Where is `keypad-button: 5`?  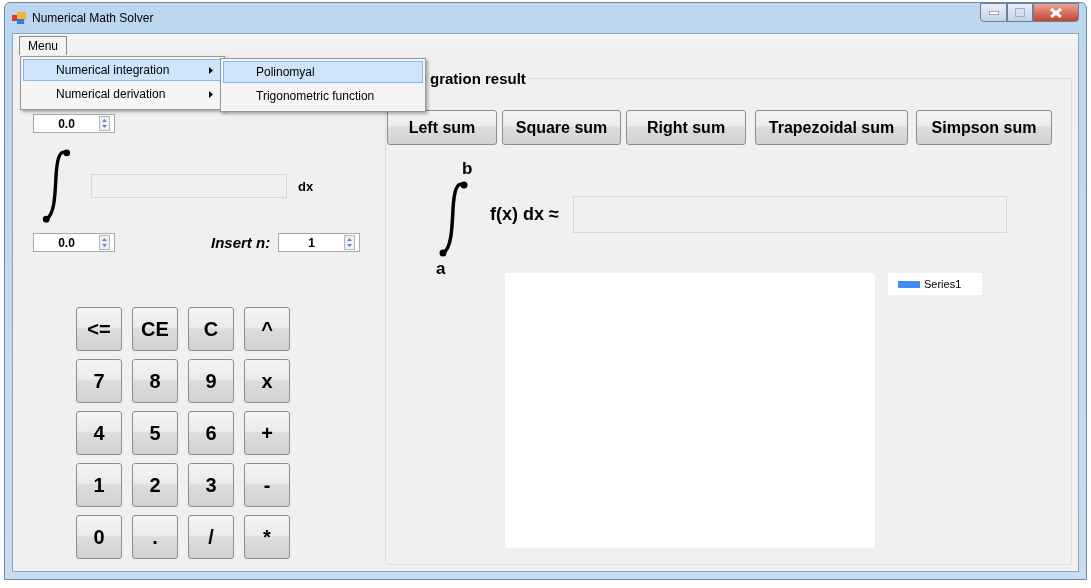 keypad-button: 5 is located at coordinates (155, 433).